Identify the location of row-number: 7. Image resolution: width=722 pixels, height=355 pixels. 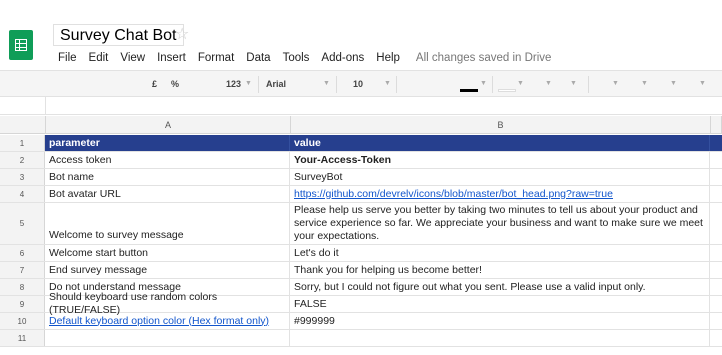
(22, 270).